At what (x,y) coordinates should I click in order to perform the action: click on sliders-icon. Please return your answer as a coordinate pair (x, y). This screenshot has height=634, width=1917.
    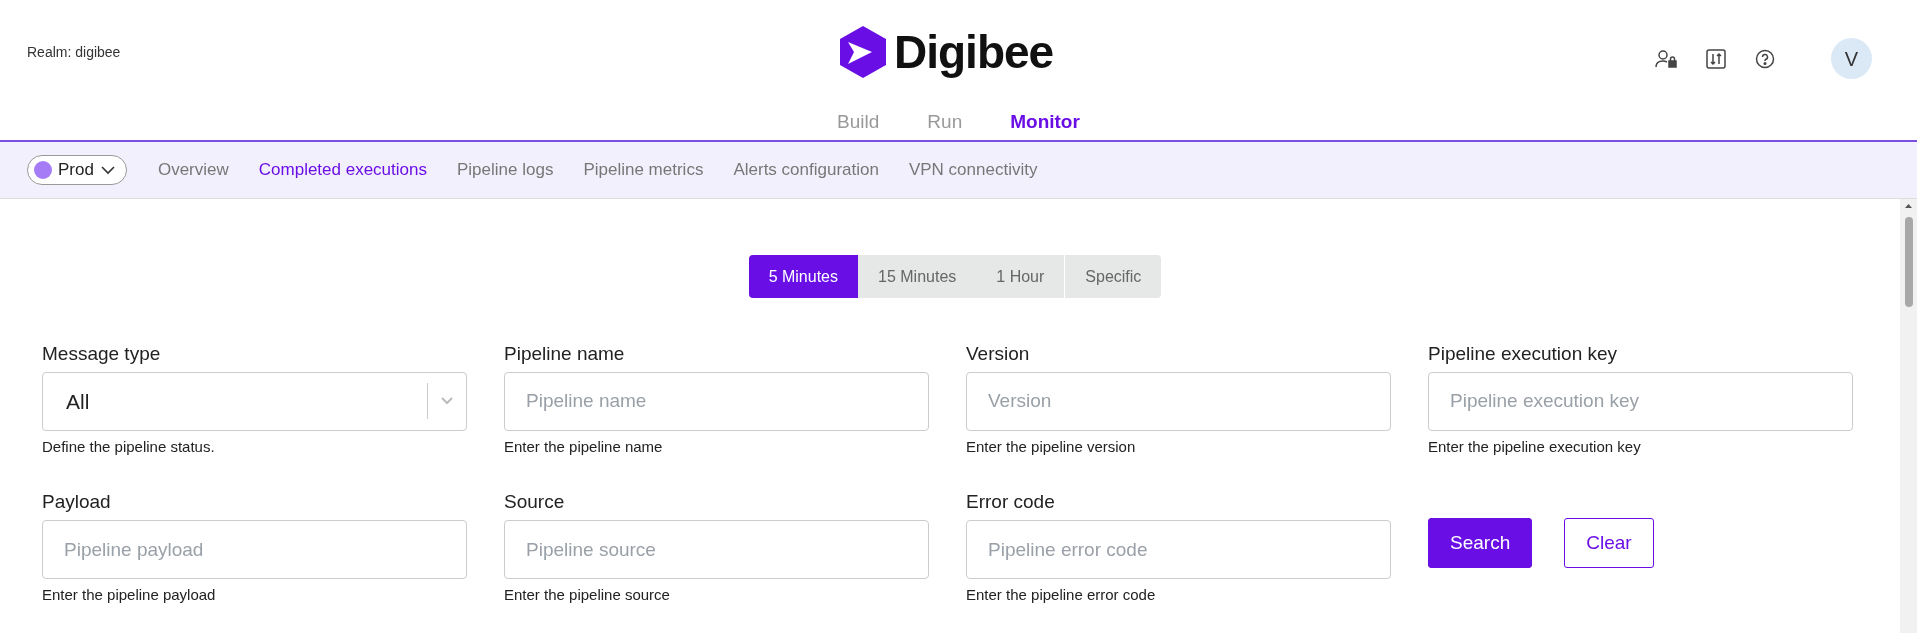
    Looking at the image, I should click on (1716, 58).